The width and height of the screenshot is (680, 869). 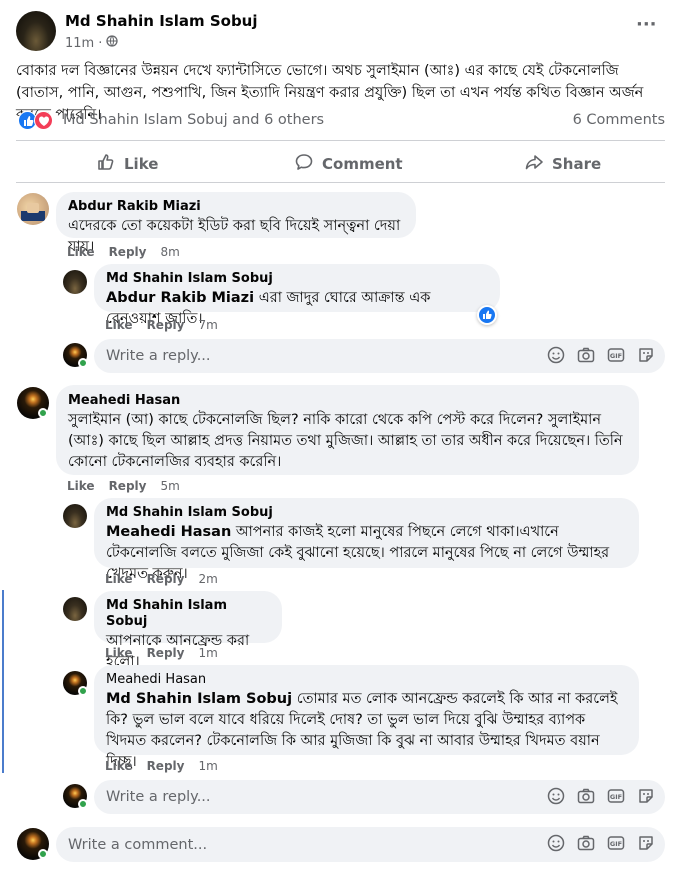 What do you see at coordinates (236, 207) in the screenshot?
I see `comment-author: Abdur Rakib Miazi` at bounding box center [236, 207].